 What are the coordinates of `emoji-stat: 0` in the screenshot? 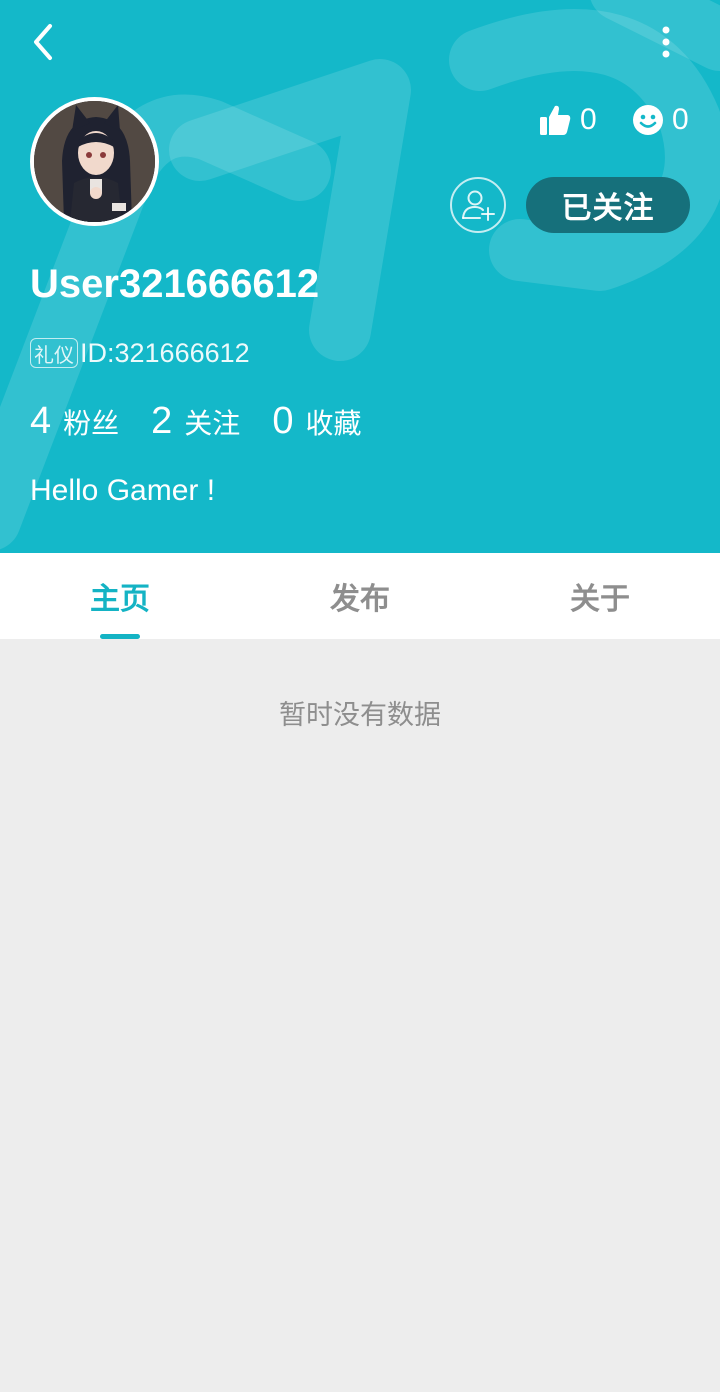 It's located at (660, 120).